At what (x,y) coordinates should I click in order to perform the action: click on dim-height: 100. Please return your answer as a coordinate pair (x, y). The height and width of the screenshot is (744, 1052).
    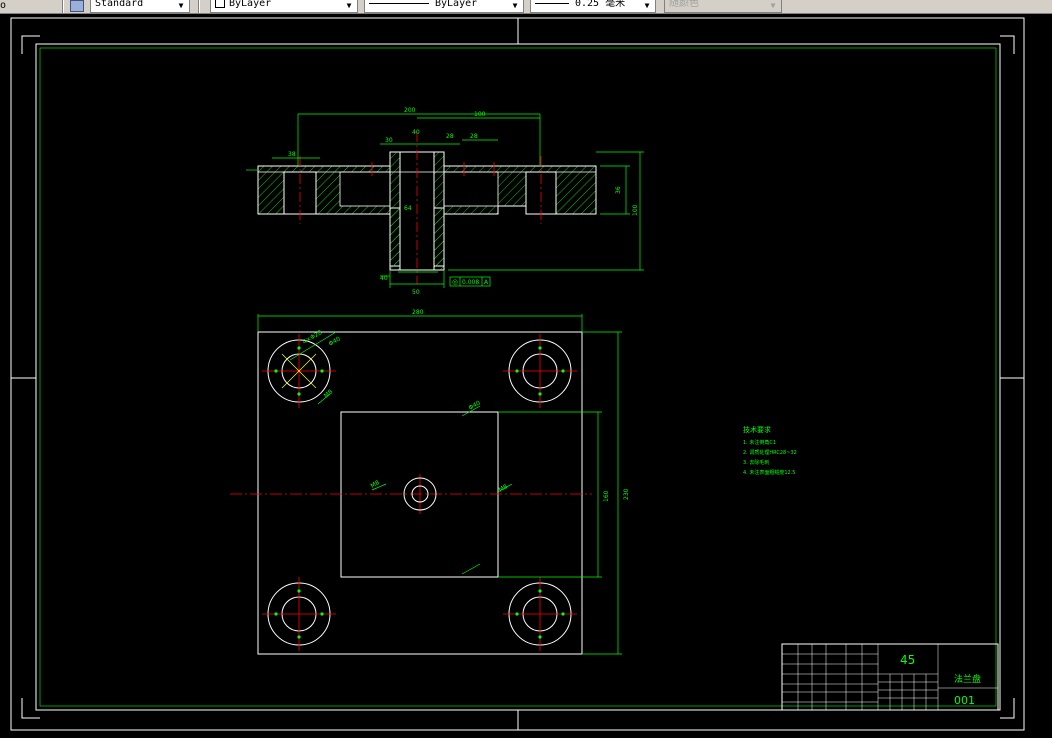
    Looking at the image, I should click on (635, 210).